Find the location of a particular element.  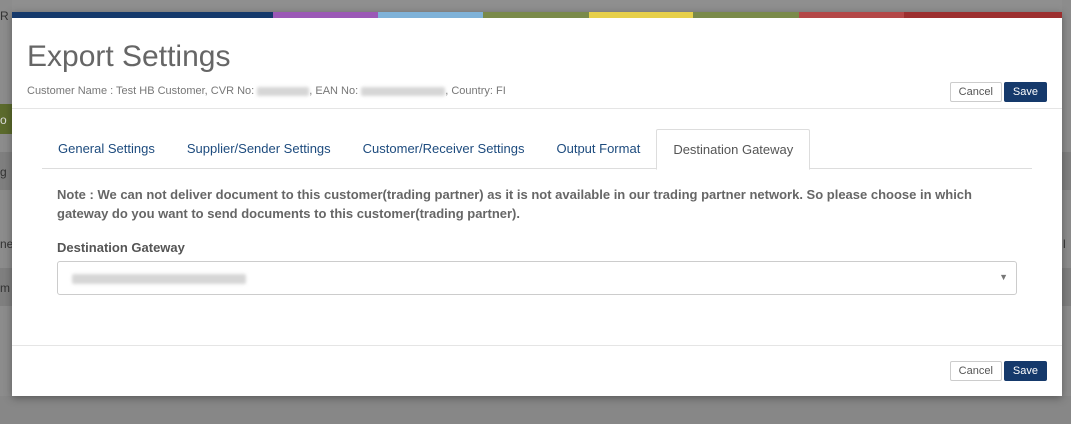

tab-destination-gateway: Destination Gateway is located at coordinates (733, 149).